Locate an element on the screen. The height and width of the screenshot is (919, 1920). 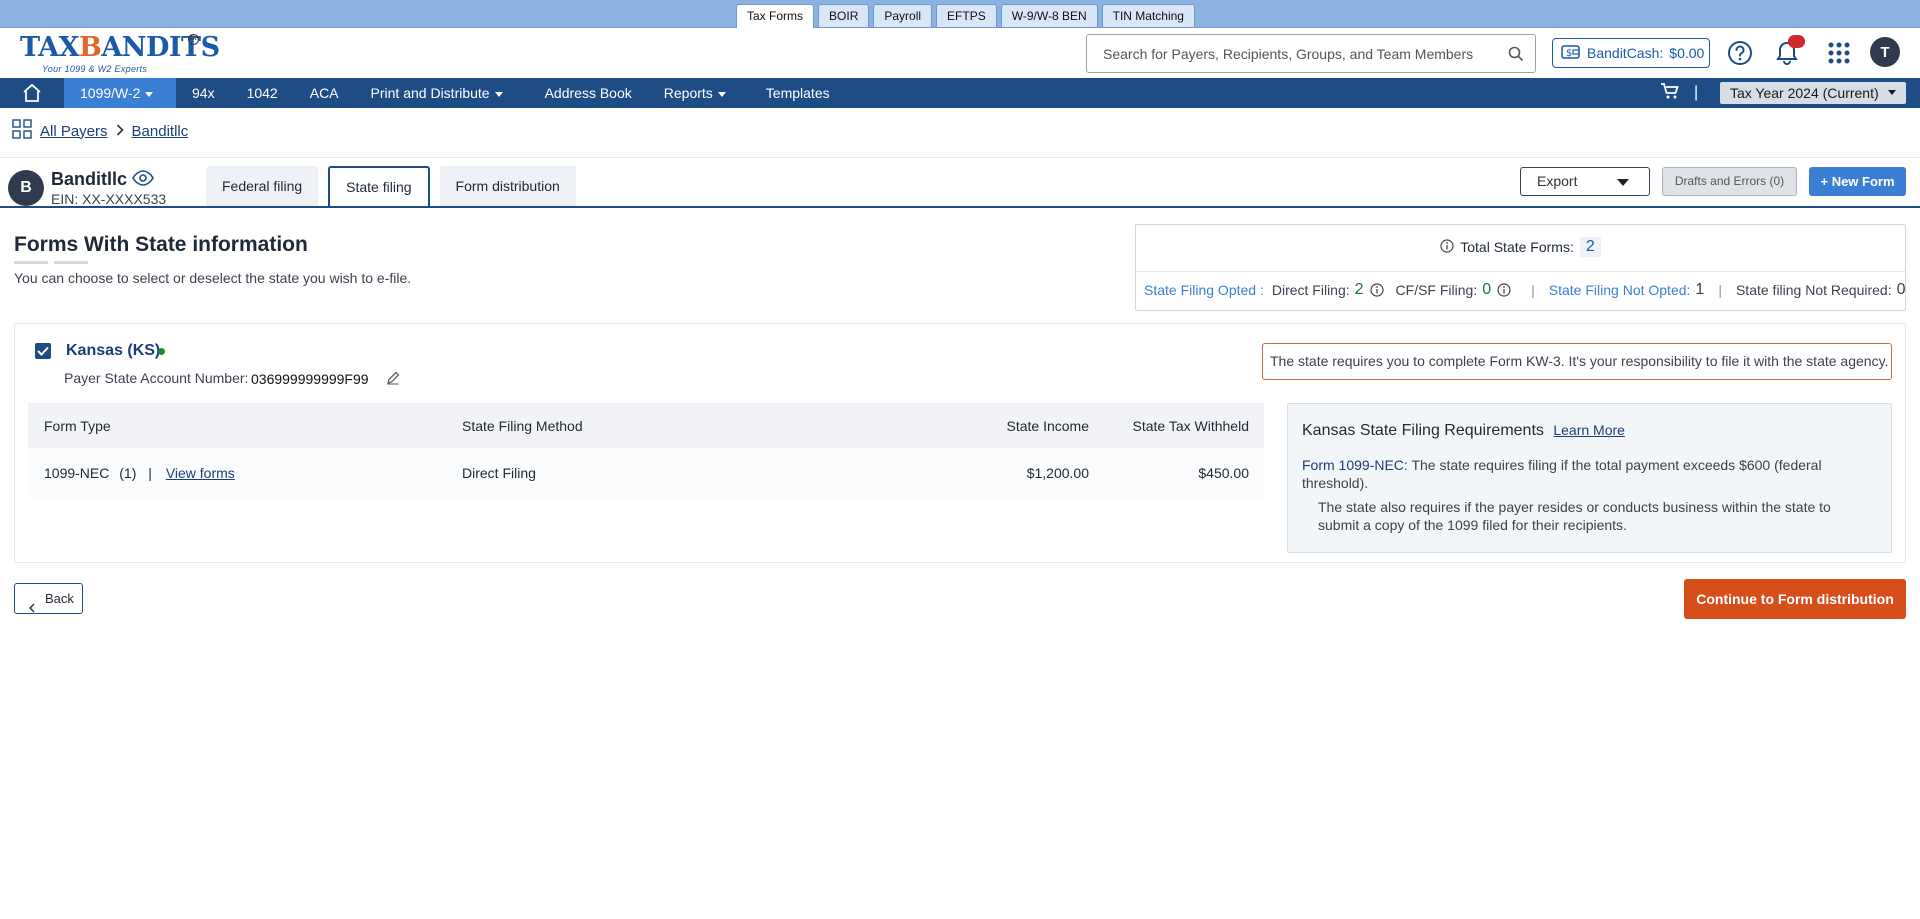
summary-divider is located at coordinates (1520, 271).